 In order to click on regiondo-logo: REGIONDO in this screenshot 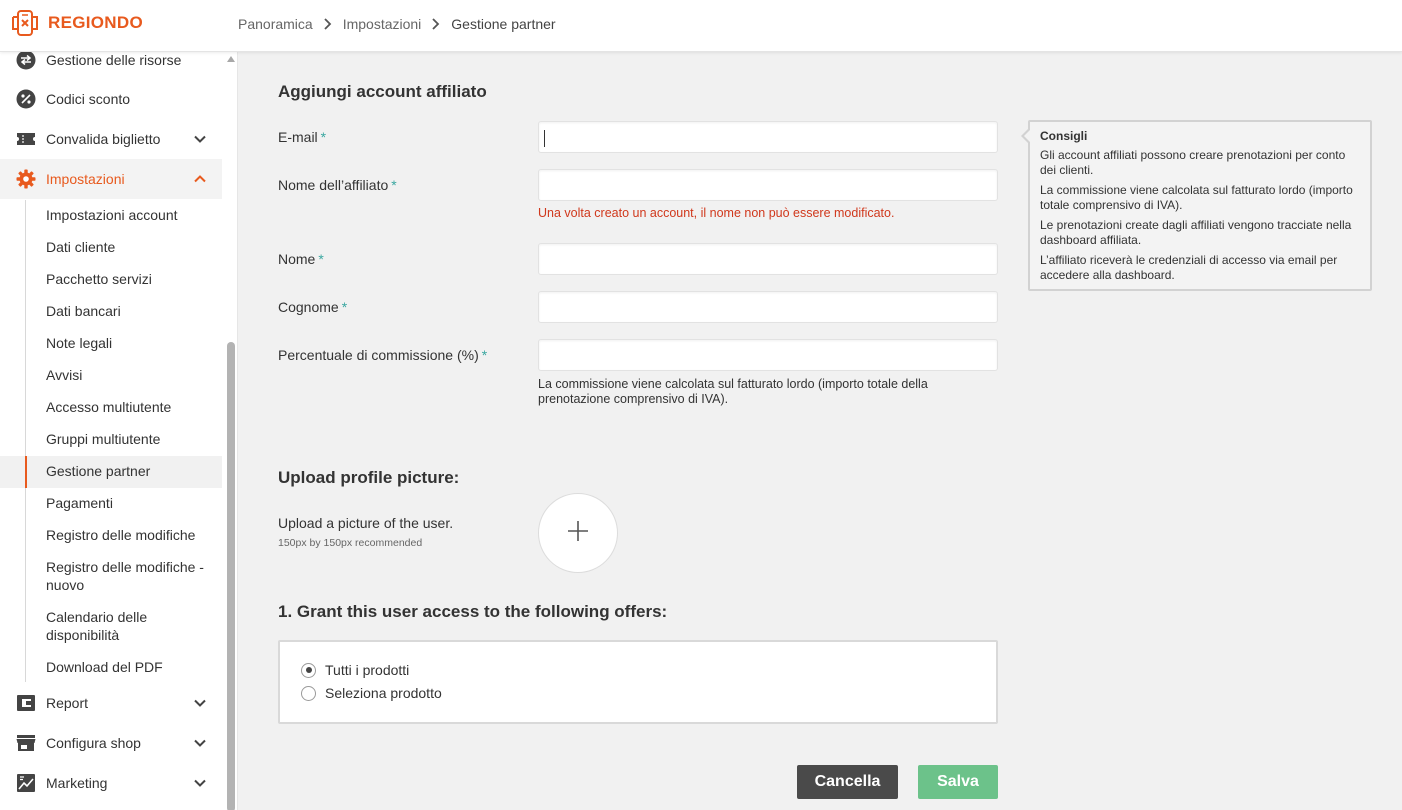, I will do `click(76, 23)`.